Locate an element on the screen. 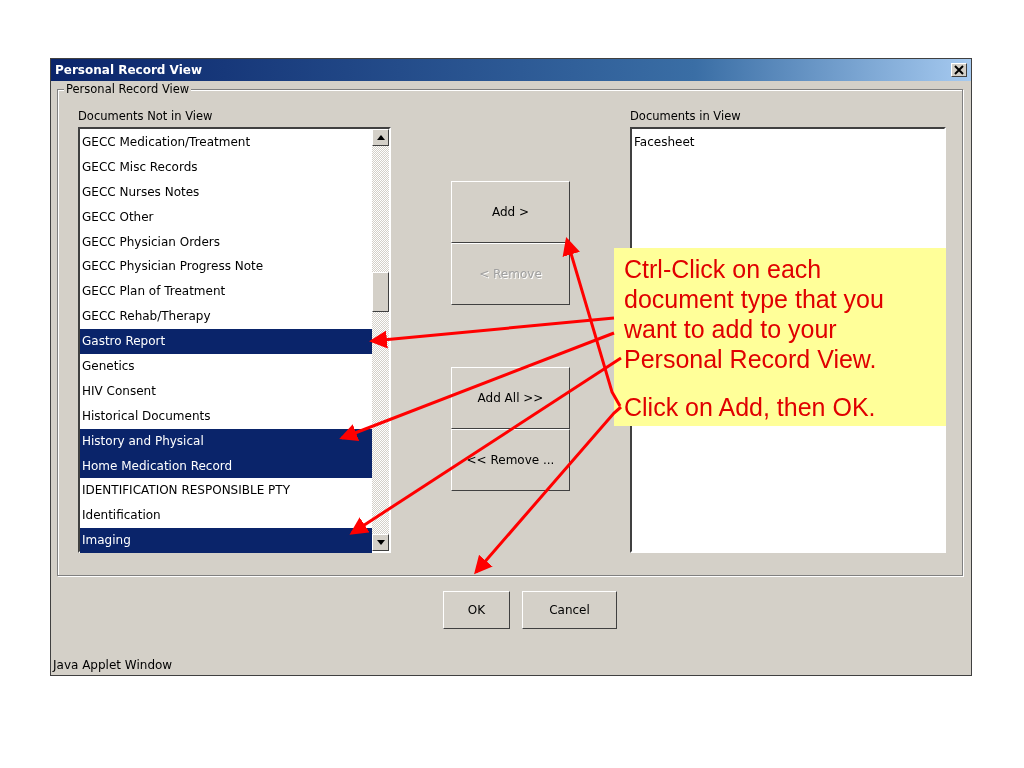 The width and height of the screenshot is (1024, 768). list-item: Gastro Report is located at coordinates (226, 341).